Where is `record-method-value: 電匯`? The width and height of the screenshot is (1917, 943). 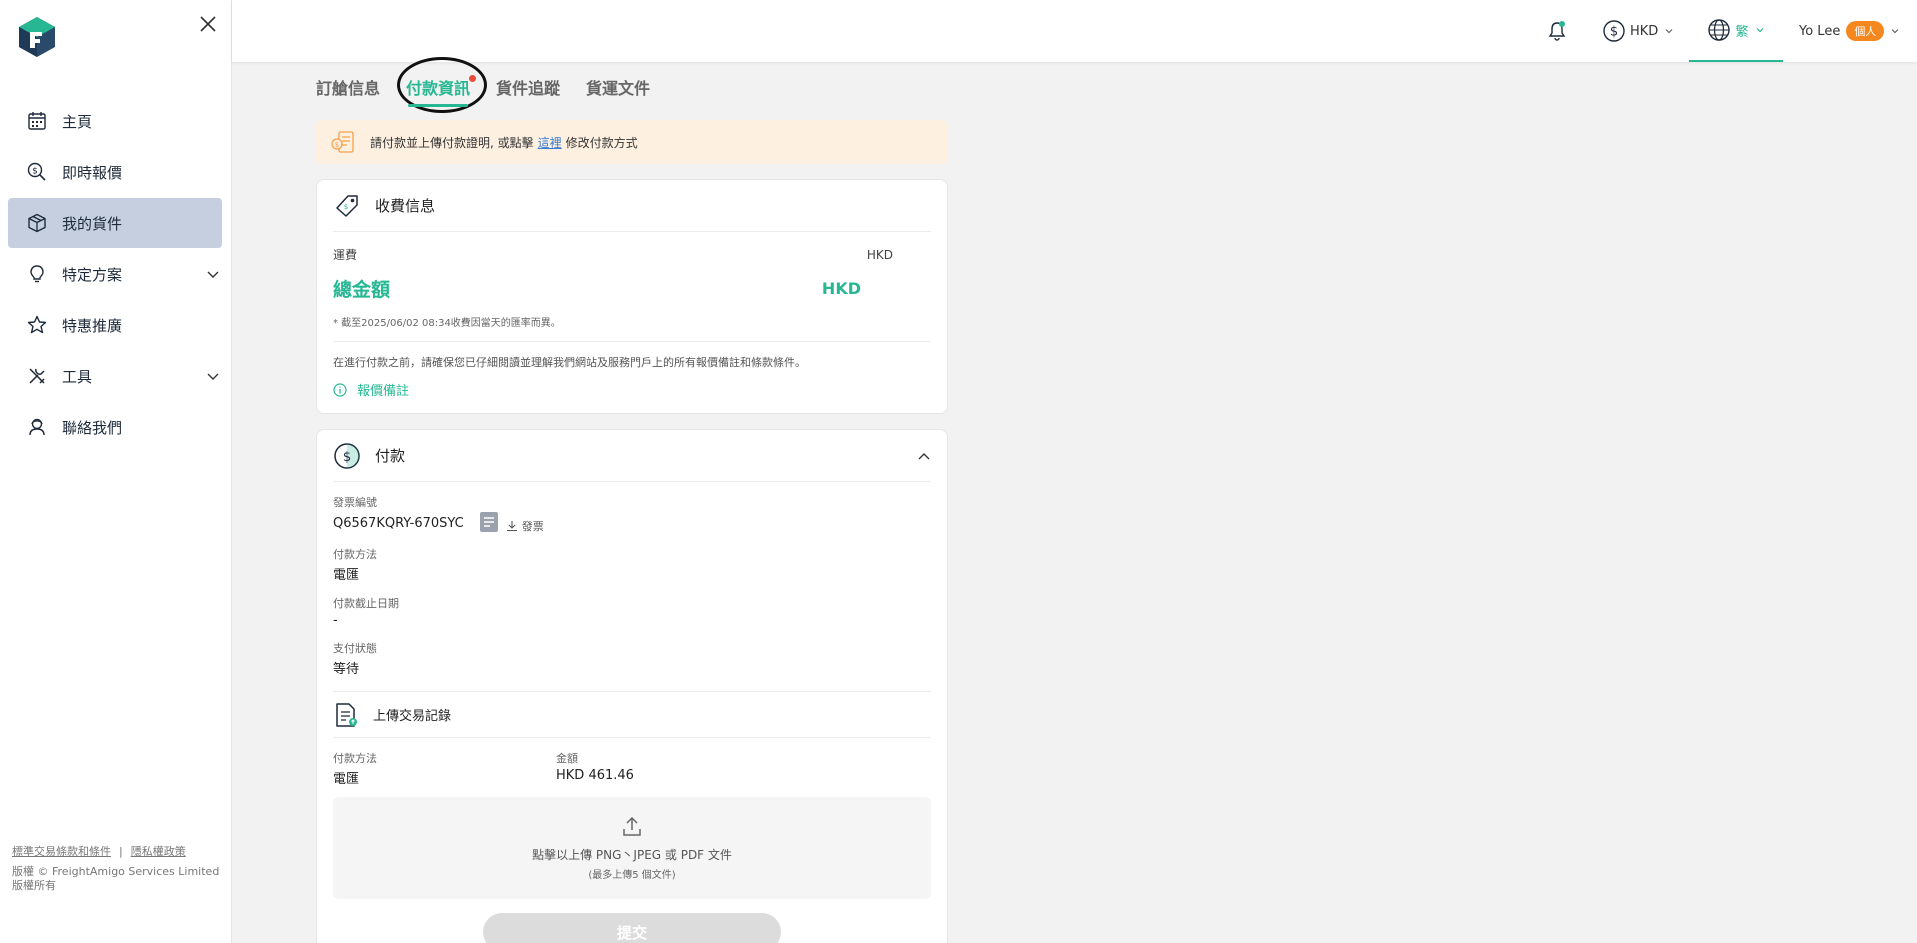 record-method-value: 電匯 is located at coordinates (346, 779).